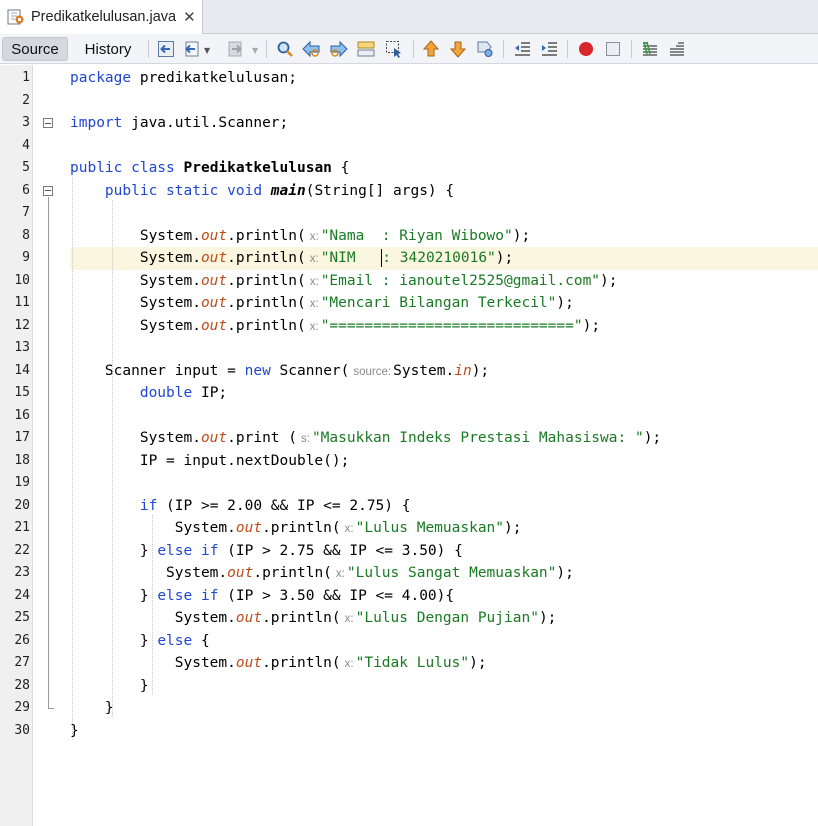 This screenshot has width=818, height=826. I want to click on code-line: 3 import java.util.Scanner;, so click(409, 123).